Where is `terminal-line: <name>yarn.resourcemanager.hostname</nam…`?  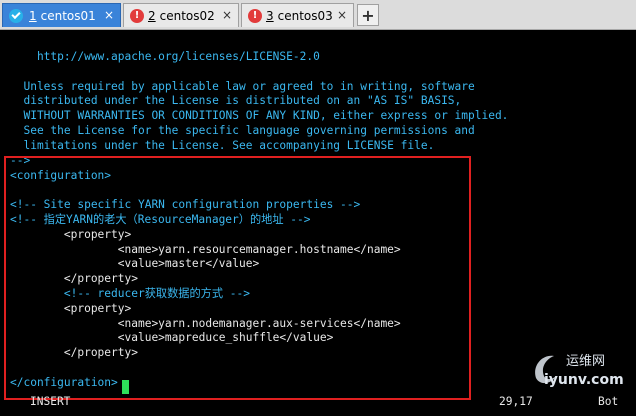 terminal-line: <name>yarn.resourcemanager.hostname</nam… is located at coordinates (205, 249).